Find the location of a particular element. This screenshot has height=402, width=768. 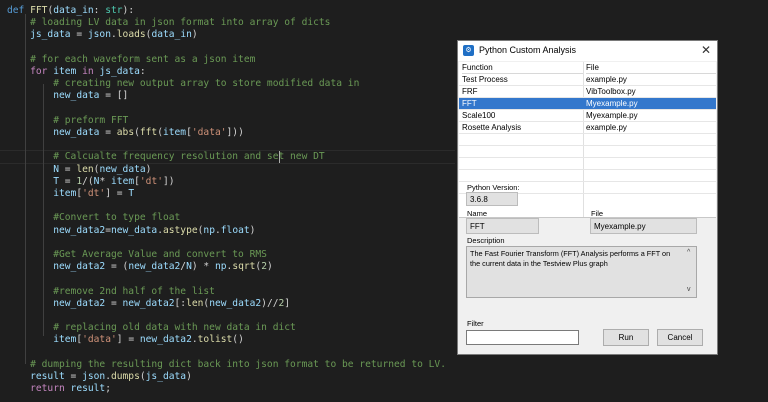

function-cell: Rosette Analysis is located at coordinates (492, 127).